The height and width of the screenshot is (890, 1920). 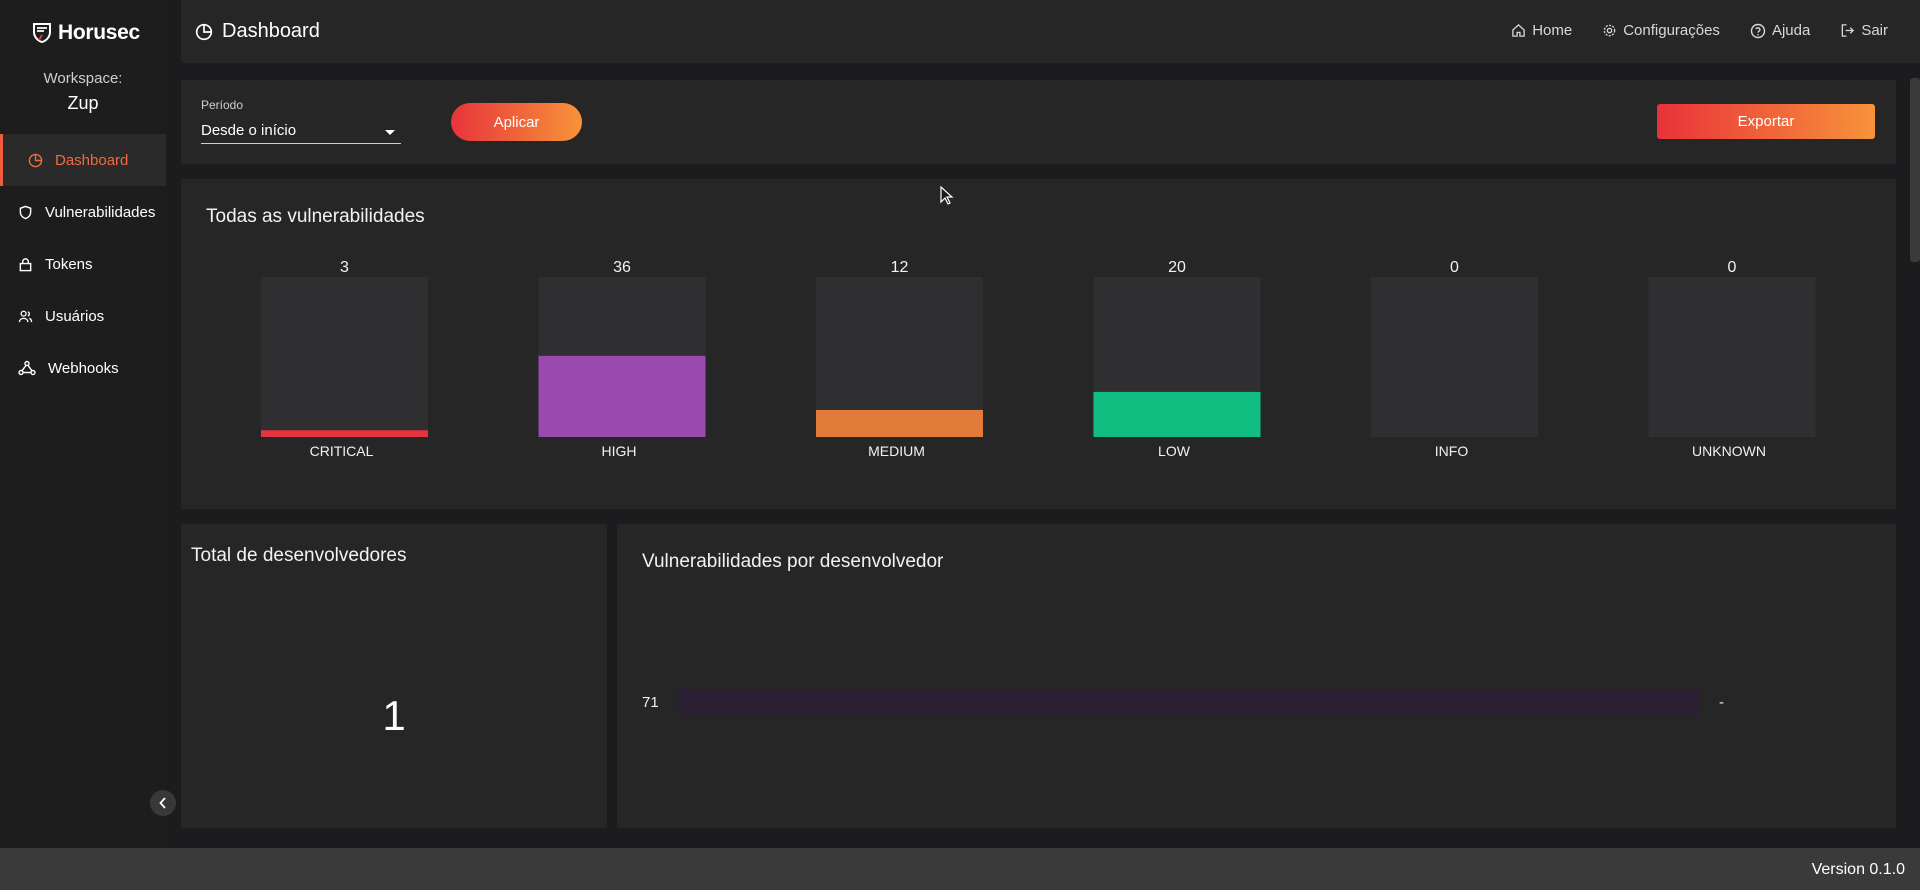 What do you see at coordinates (27, 368) in the screenshot?
I see `webhook-icon` at bounding box center [27, 368].